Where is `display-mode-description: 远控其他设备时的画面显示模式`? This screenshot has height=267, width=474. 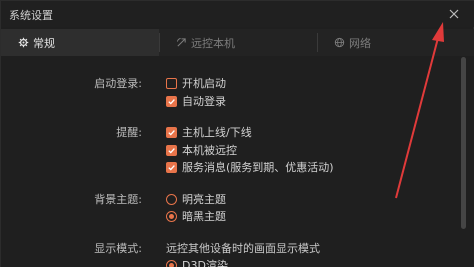 display-mode-description: 远控其他设备时的画面显示模式 is located at coordinates (243, 248).